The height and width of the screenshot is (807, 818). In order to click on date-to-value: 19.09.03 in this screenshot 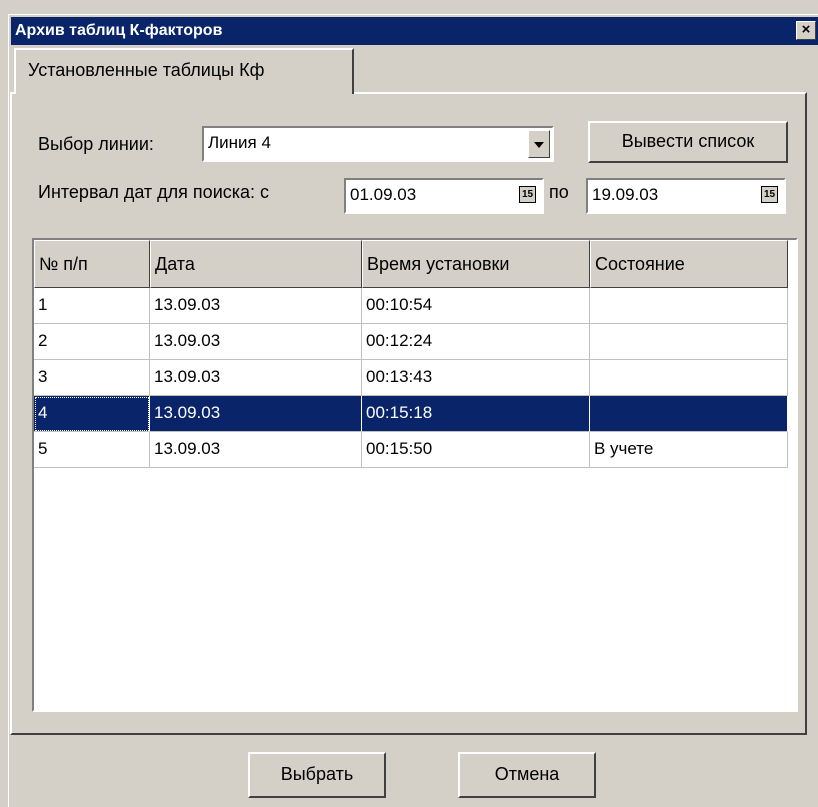, I will do `click(625, 194)`.